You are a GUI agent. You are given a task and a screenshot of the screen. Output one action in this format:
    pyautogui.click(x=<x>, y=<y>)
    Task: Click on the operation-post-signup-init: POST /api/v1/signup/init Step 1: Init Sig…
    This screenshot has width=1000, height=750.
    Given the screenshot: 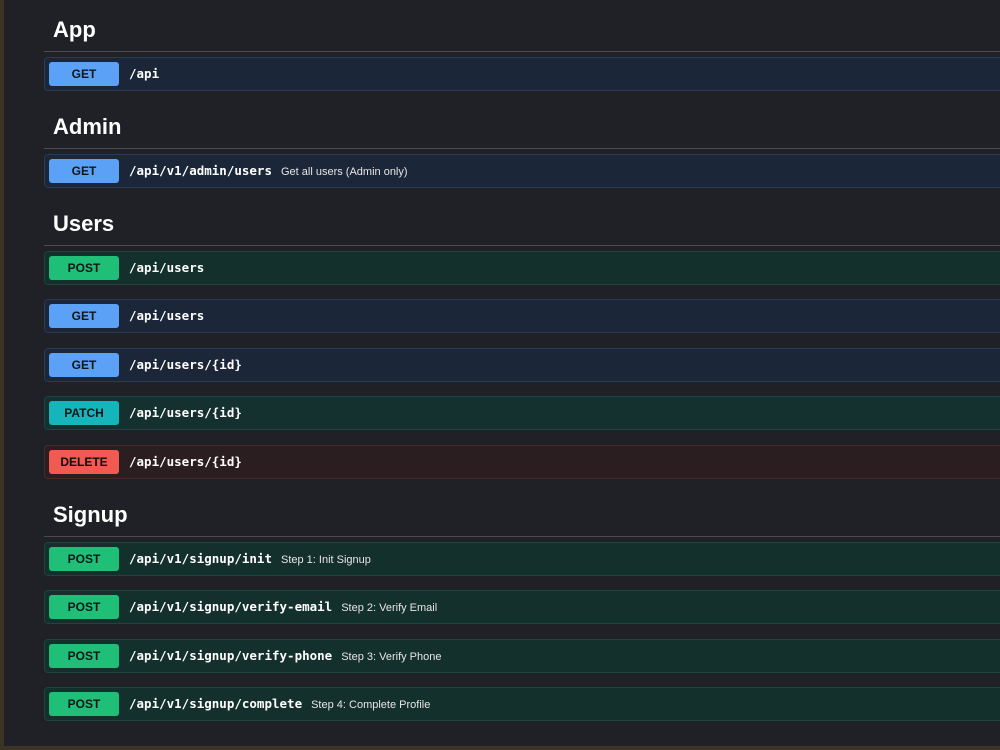 What is the action you would take?
    pyautogui.click(x=522, y=559)
    